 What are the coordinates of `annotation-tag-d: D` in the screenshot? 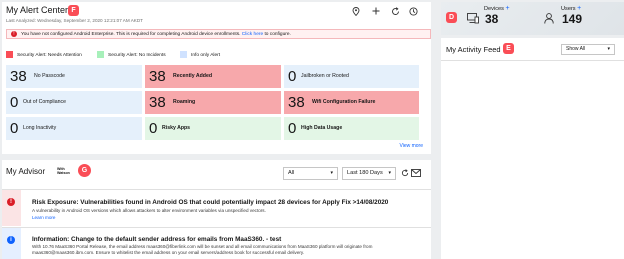 It's located at (451, 17).